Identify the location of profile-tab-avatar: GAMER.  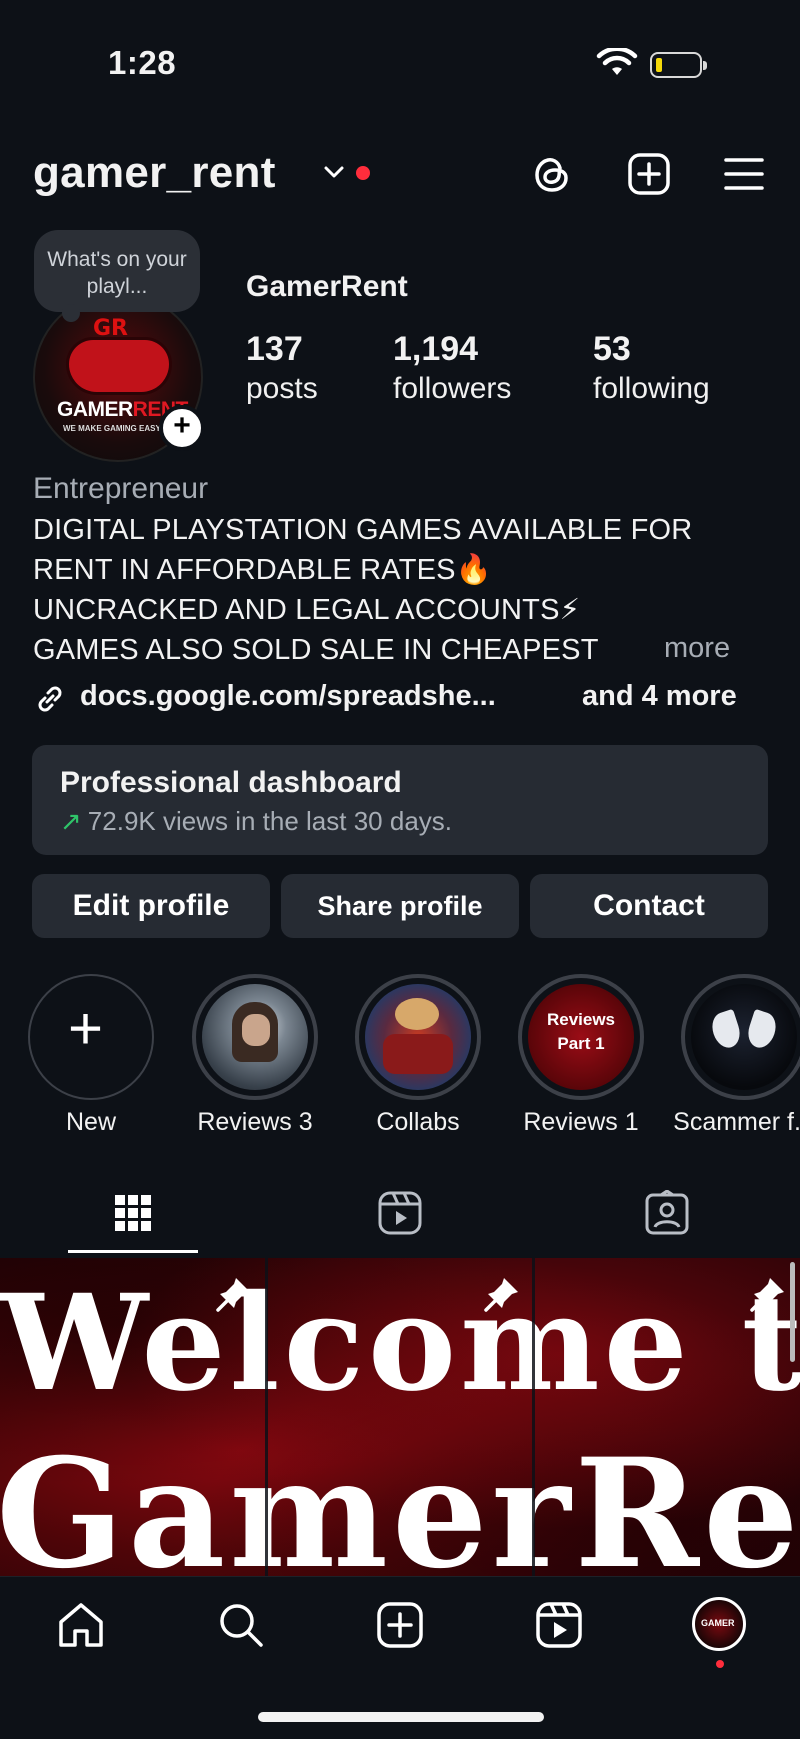
(719, 1624).